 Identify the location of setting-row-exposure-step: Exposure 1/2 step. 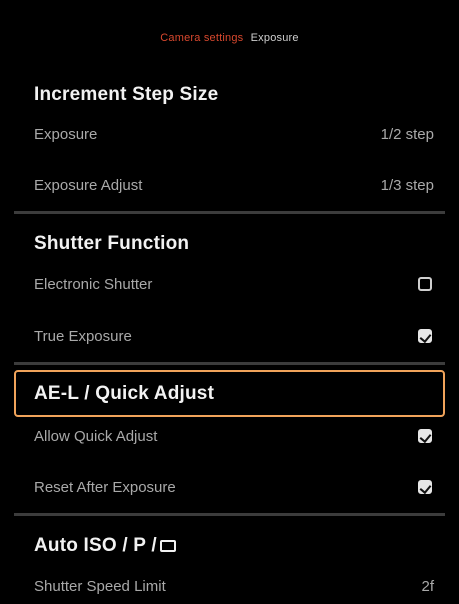
(234, 134).